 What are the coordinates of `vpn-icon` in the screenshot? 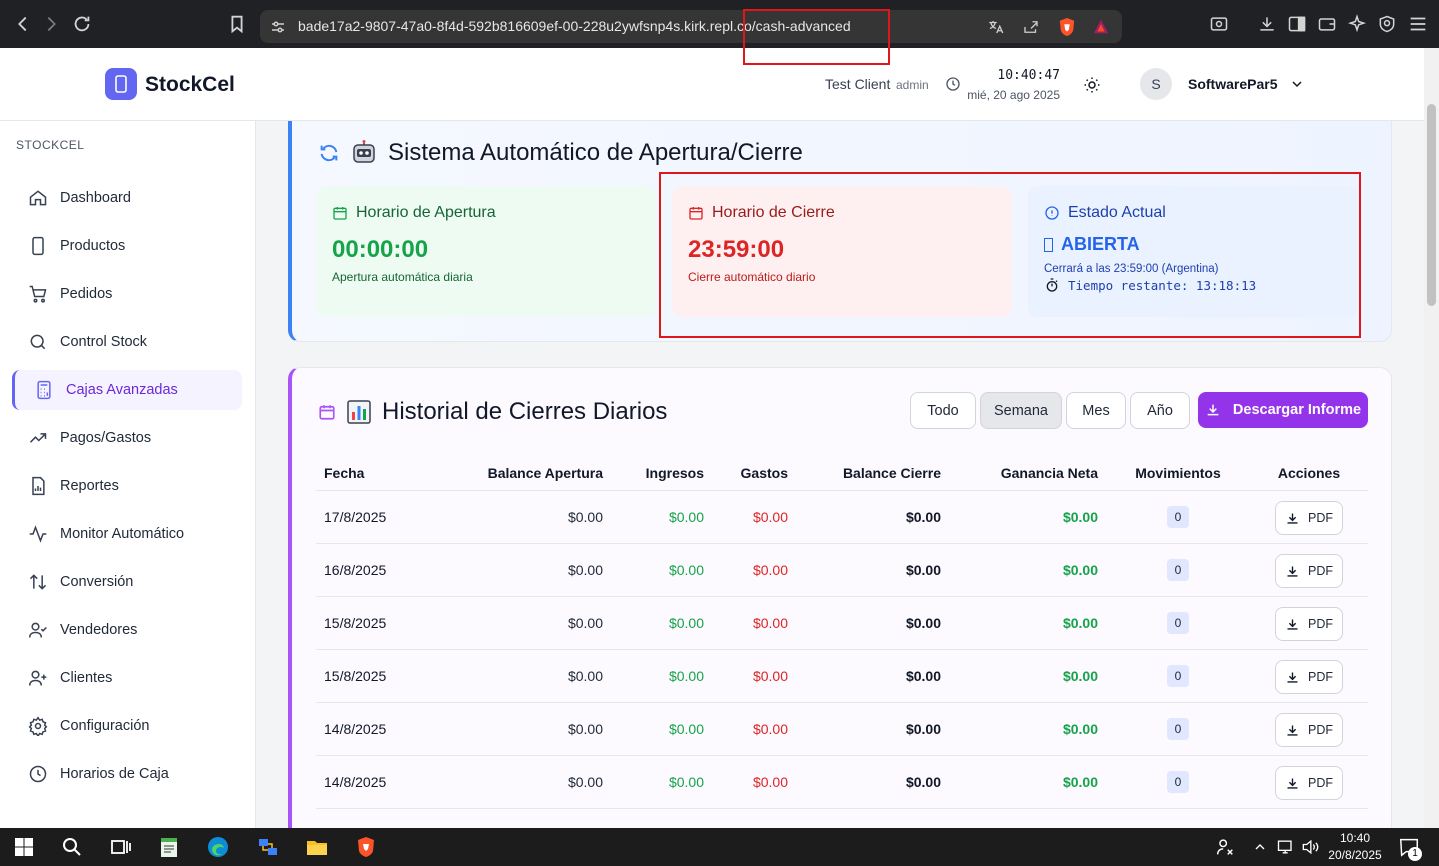 It's located at (1387, 24).